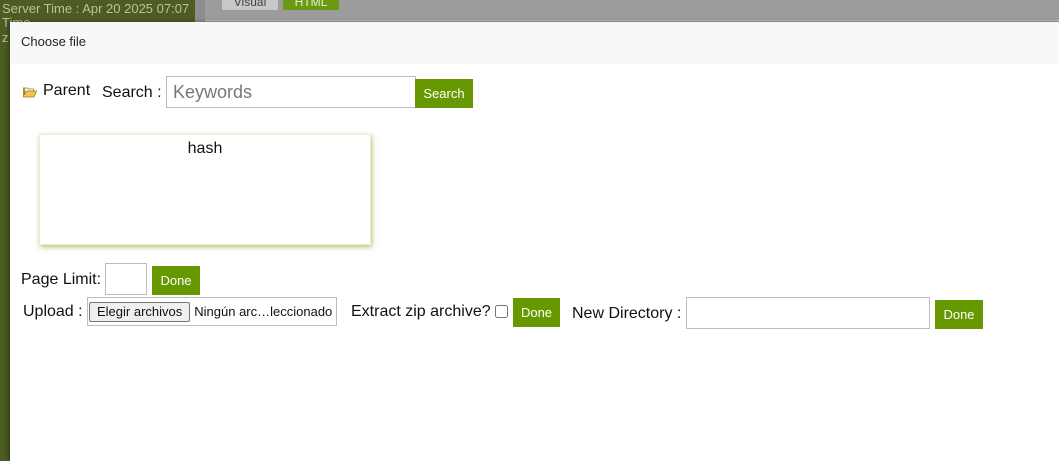  What do you see at coordinates (959, 314) in the screenshot?
I see `new-directory-done-button: Done` at bounding box center [959, 314].